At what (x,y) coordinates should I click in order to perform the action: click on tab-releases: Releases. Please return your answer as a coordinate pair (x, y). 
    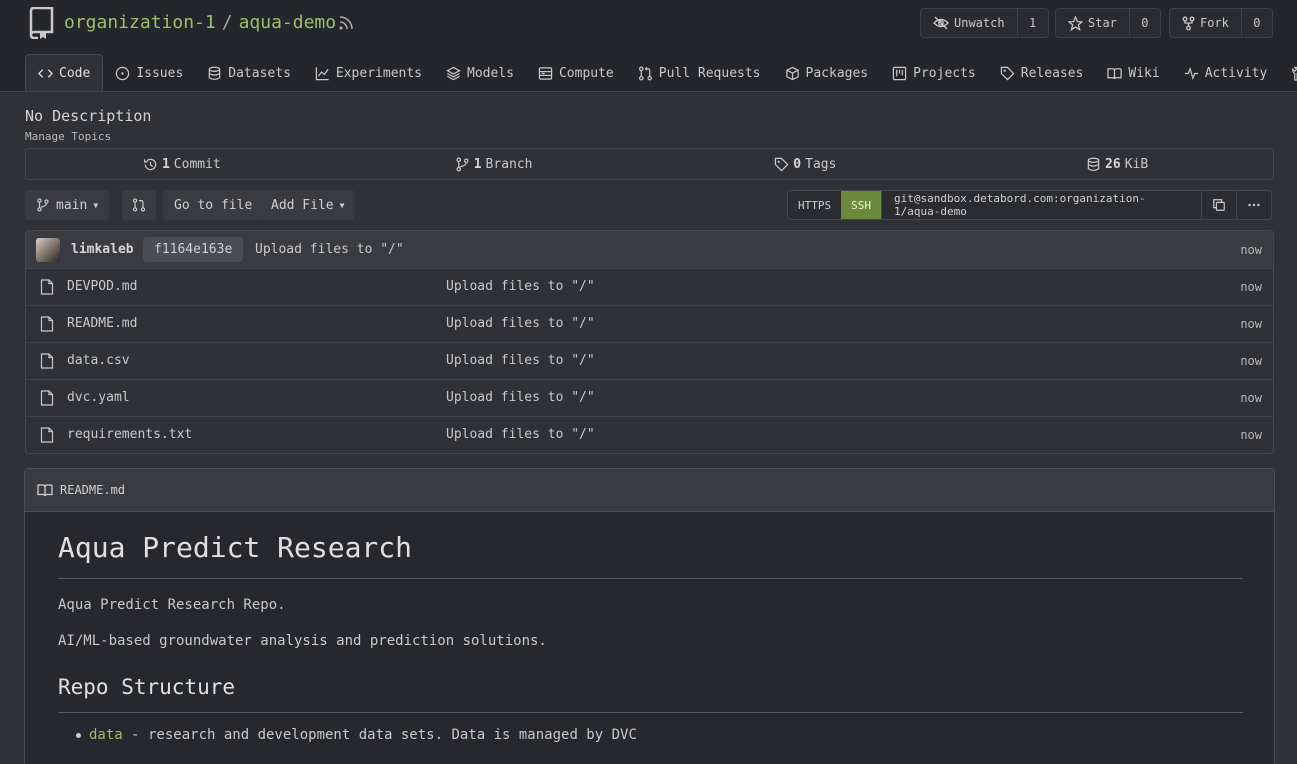
    Looking at the image, I should click on (1042, 73).